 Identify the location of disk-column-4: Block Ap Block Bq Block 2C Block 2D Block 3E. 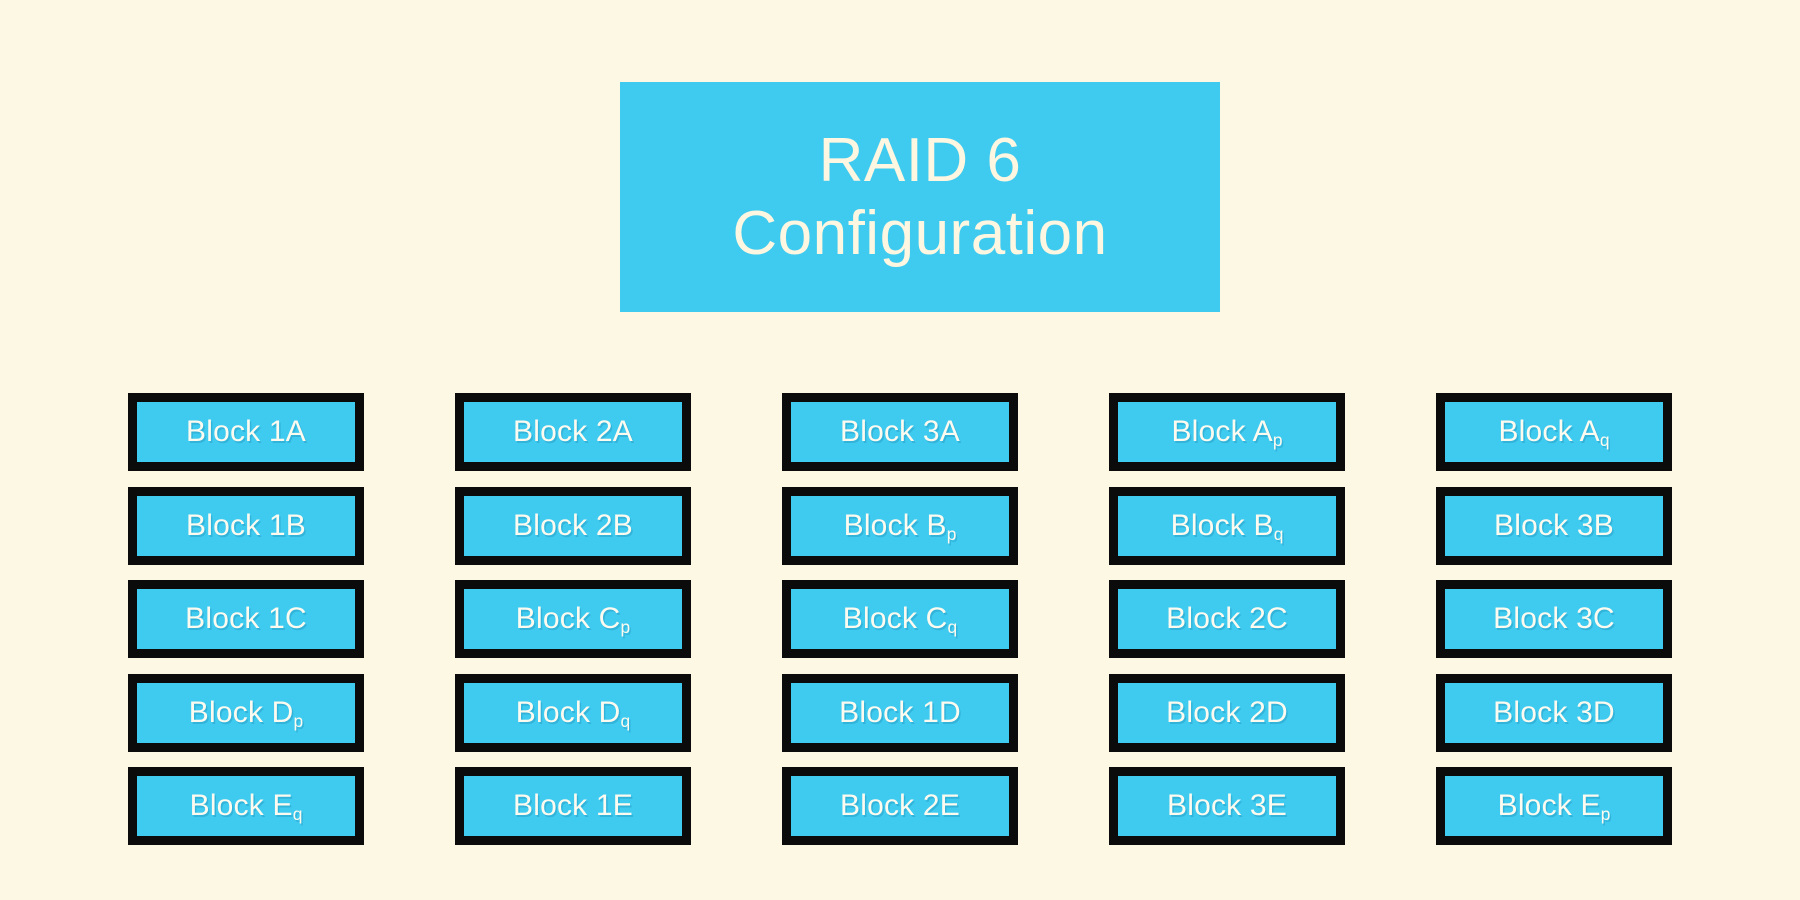
(1227, 619).